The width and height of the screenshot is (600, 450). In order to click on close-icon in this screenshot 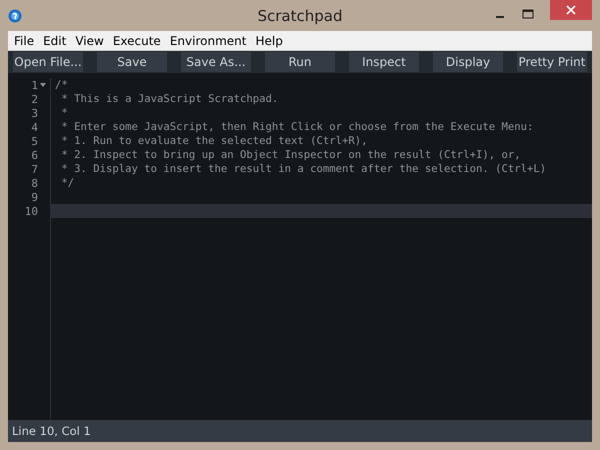, I will do `click(571, 10)`.